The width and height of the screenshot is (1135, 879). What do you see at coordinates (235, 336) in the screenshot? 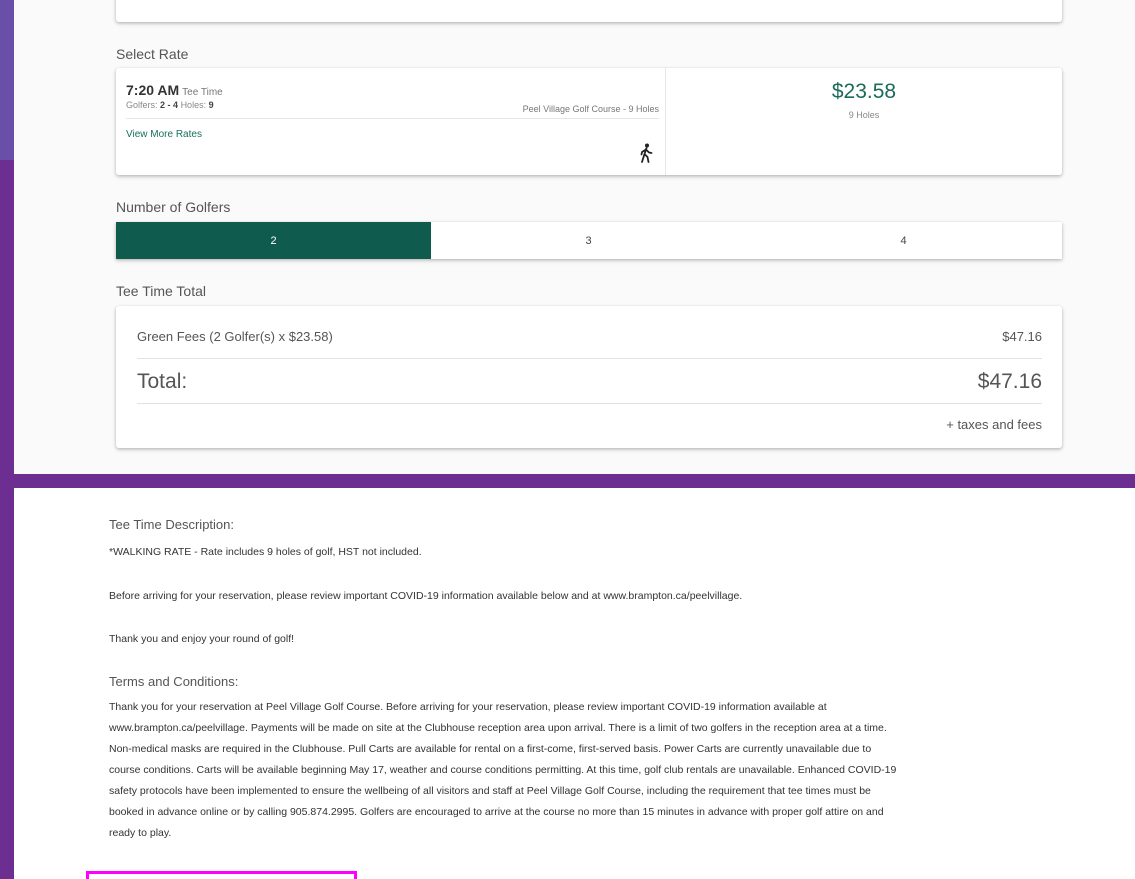
I see `green-fees-label: Green Fees (2 Golfer(s) x $23.58)` at bounding box center [235, 336].